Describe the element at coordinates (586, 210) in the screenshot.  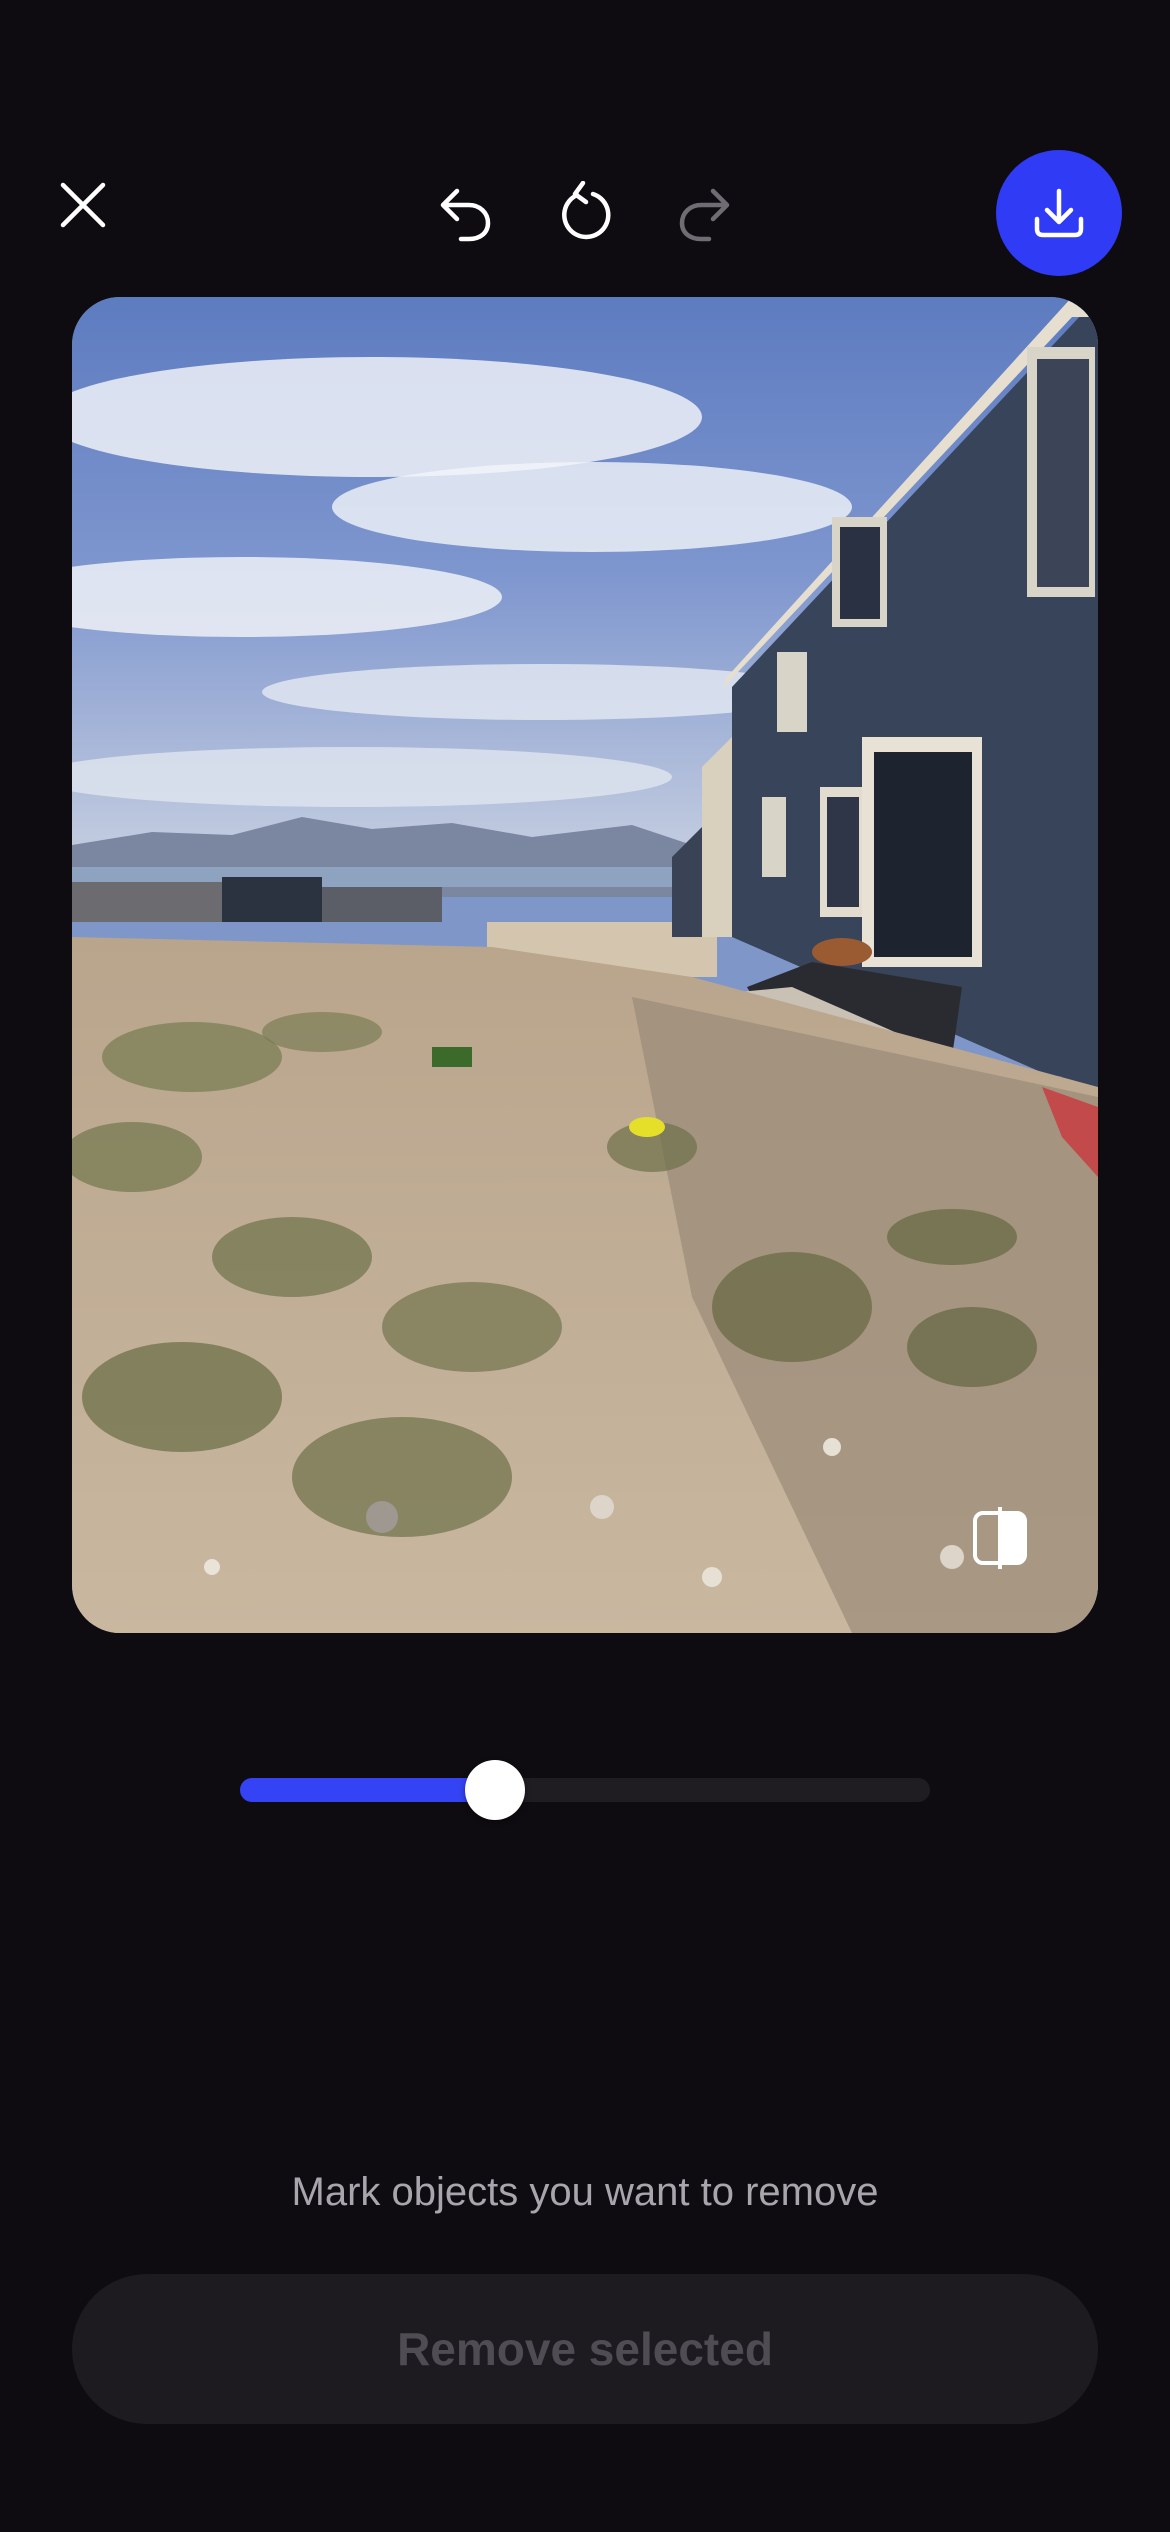
I see `reset-icon` at that location.